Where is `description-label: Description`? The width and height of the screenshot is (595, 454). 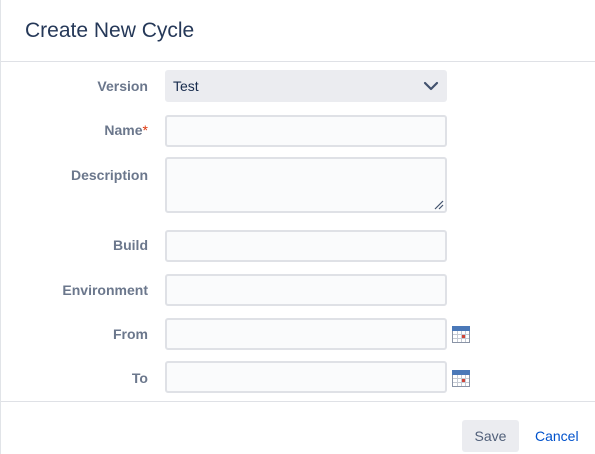 description-label: Description is located at coordinates (109, 175).